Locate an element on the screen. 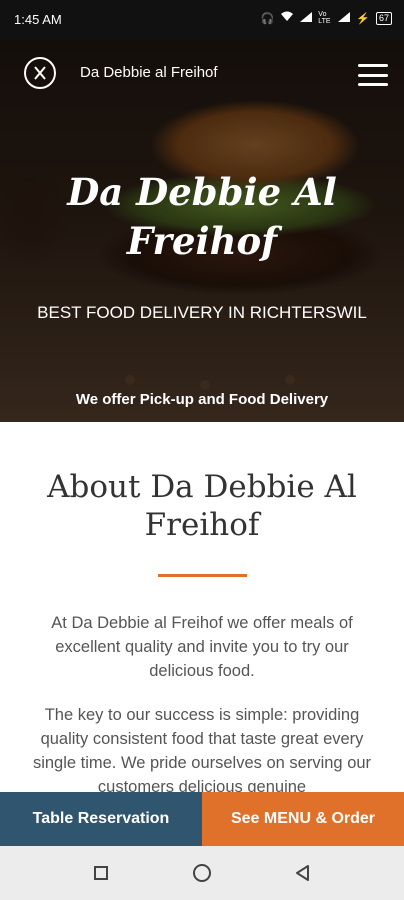  android-nav-bar is located at coordinates (202, 873).